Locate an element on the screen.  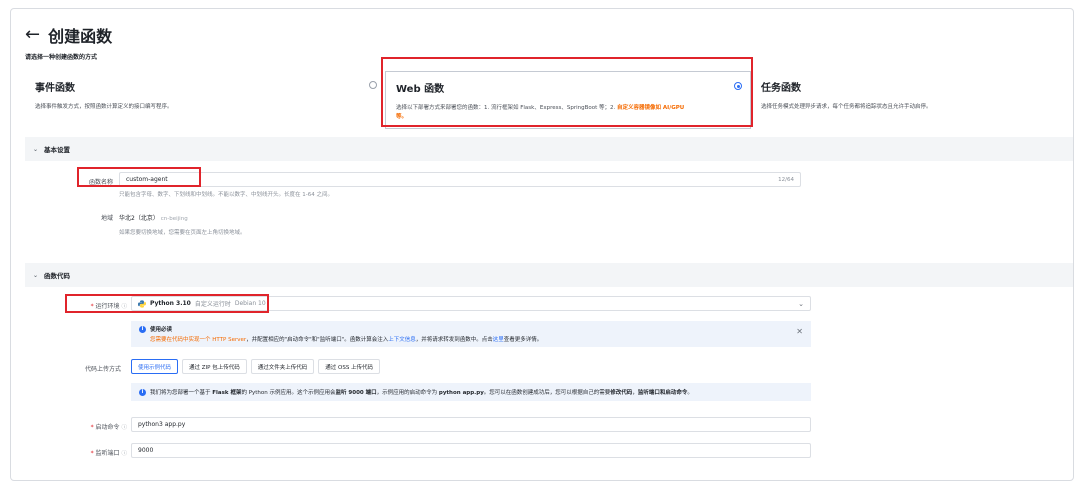
close-icon: ✕ is located at coordinates (799, 331).